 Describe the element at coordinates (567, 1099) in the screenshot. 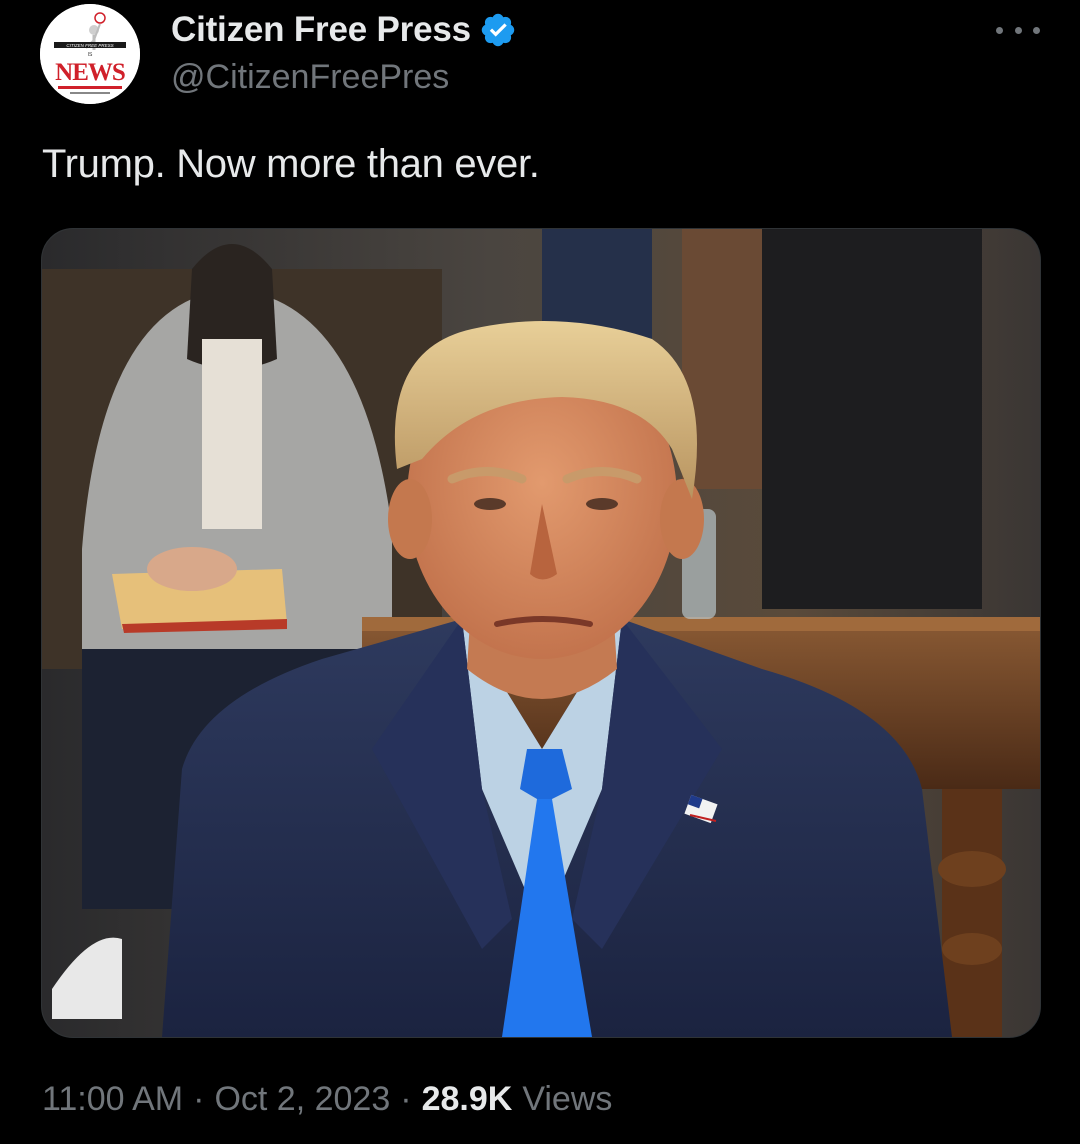

I see `views-label: Views` at that location.